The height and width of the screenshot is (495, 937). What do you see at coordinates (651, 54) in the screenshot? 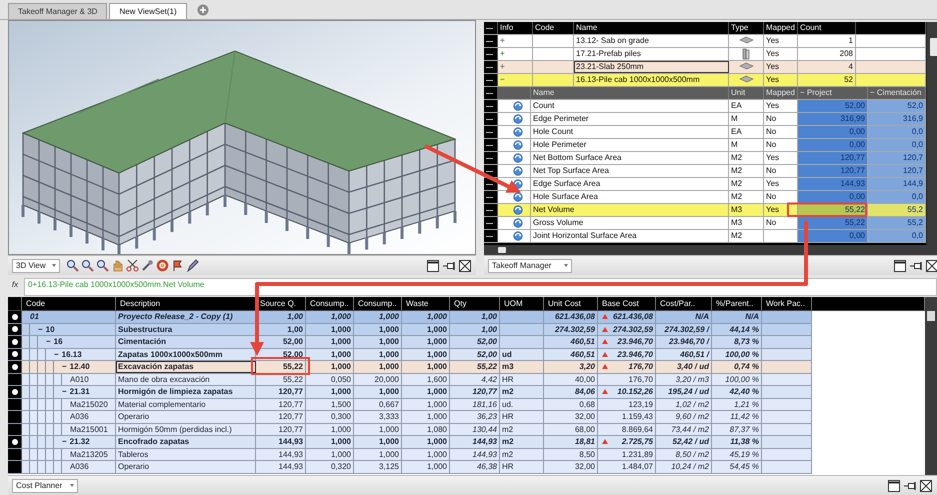
I see `table-cell: 17.21-Prefab piles` at bounding box center [651, 54].